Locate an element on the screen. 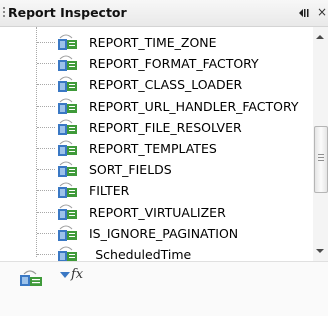 The image size is (328, 316). expression-button: fx is located at coordinates (74, 278).